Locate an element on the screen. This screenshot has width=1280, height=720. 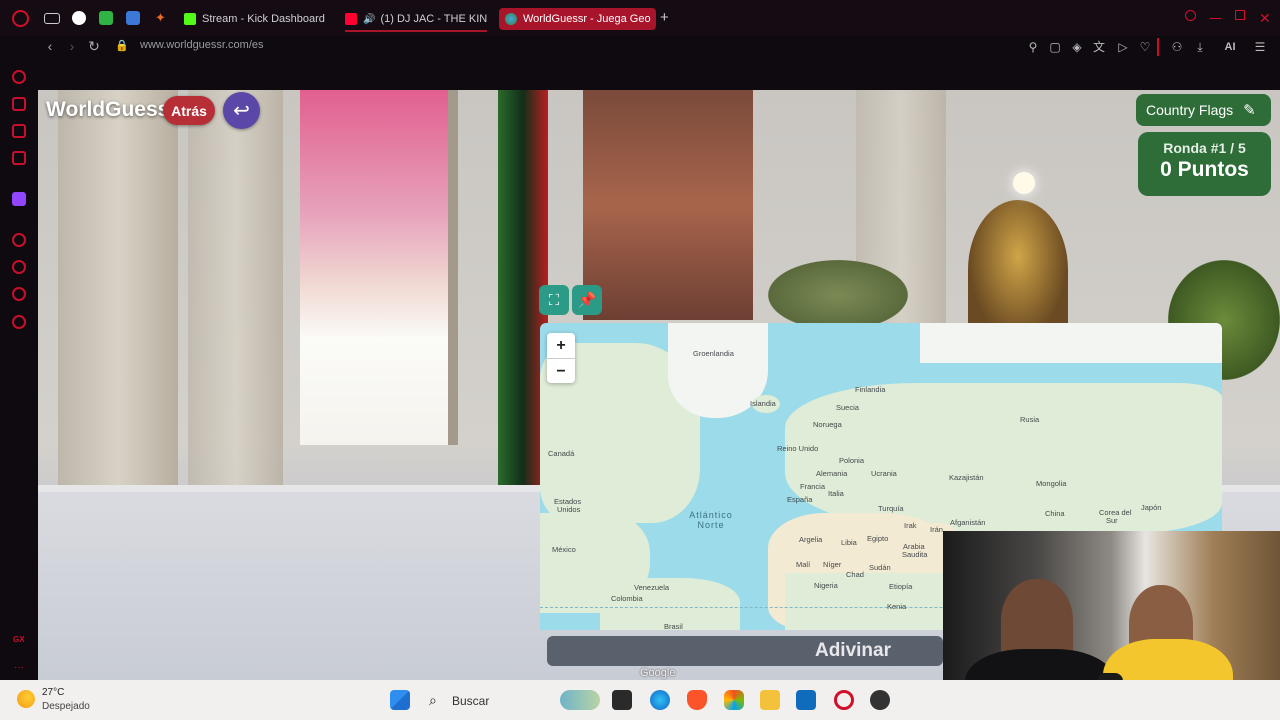
game-mode-pill: Country Flags ✎ is located at coordinates (1203, 110).